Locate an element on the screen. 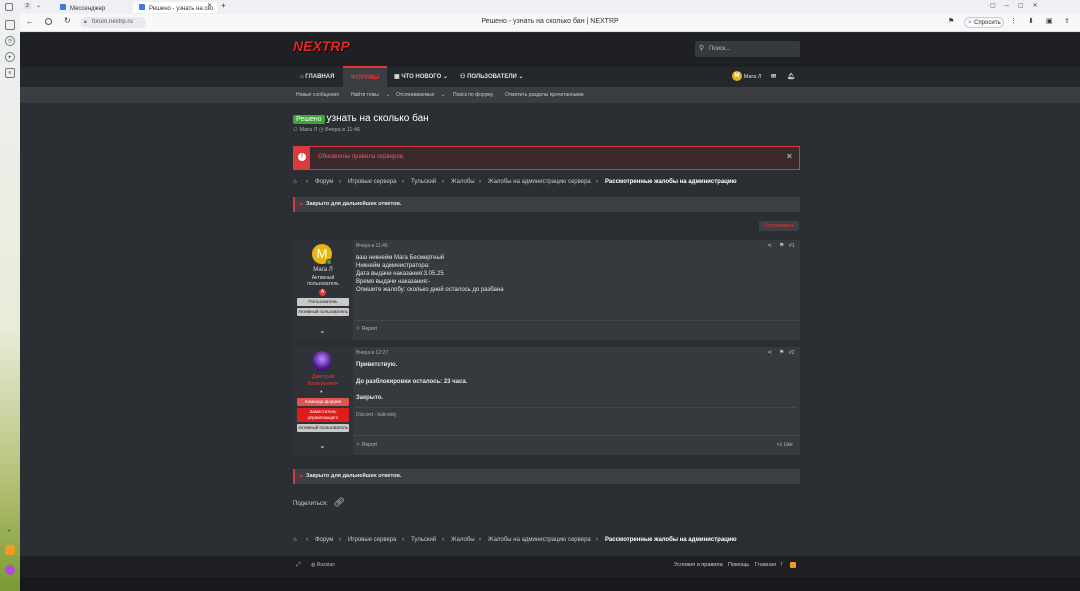 This screenshot has height=591, width=1080. play-icon: ▸ is located at coordinates (10, 57).